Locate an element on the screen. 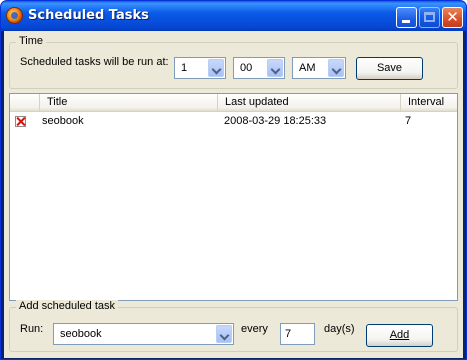 The image size is (467, 360). maximize-icon is located at coordinates (429, 17).